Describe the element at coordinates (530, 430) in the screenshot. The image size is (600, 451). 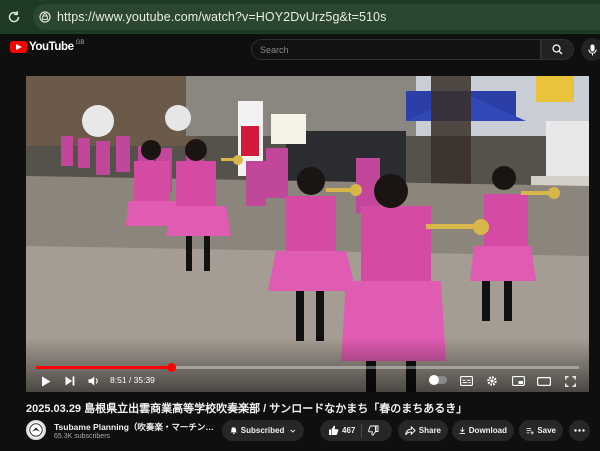
I see `playlist-add-icon` at that location.